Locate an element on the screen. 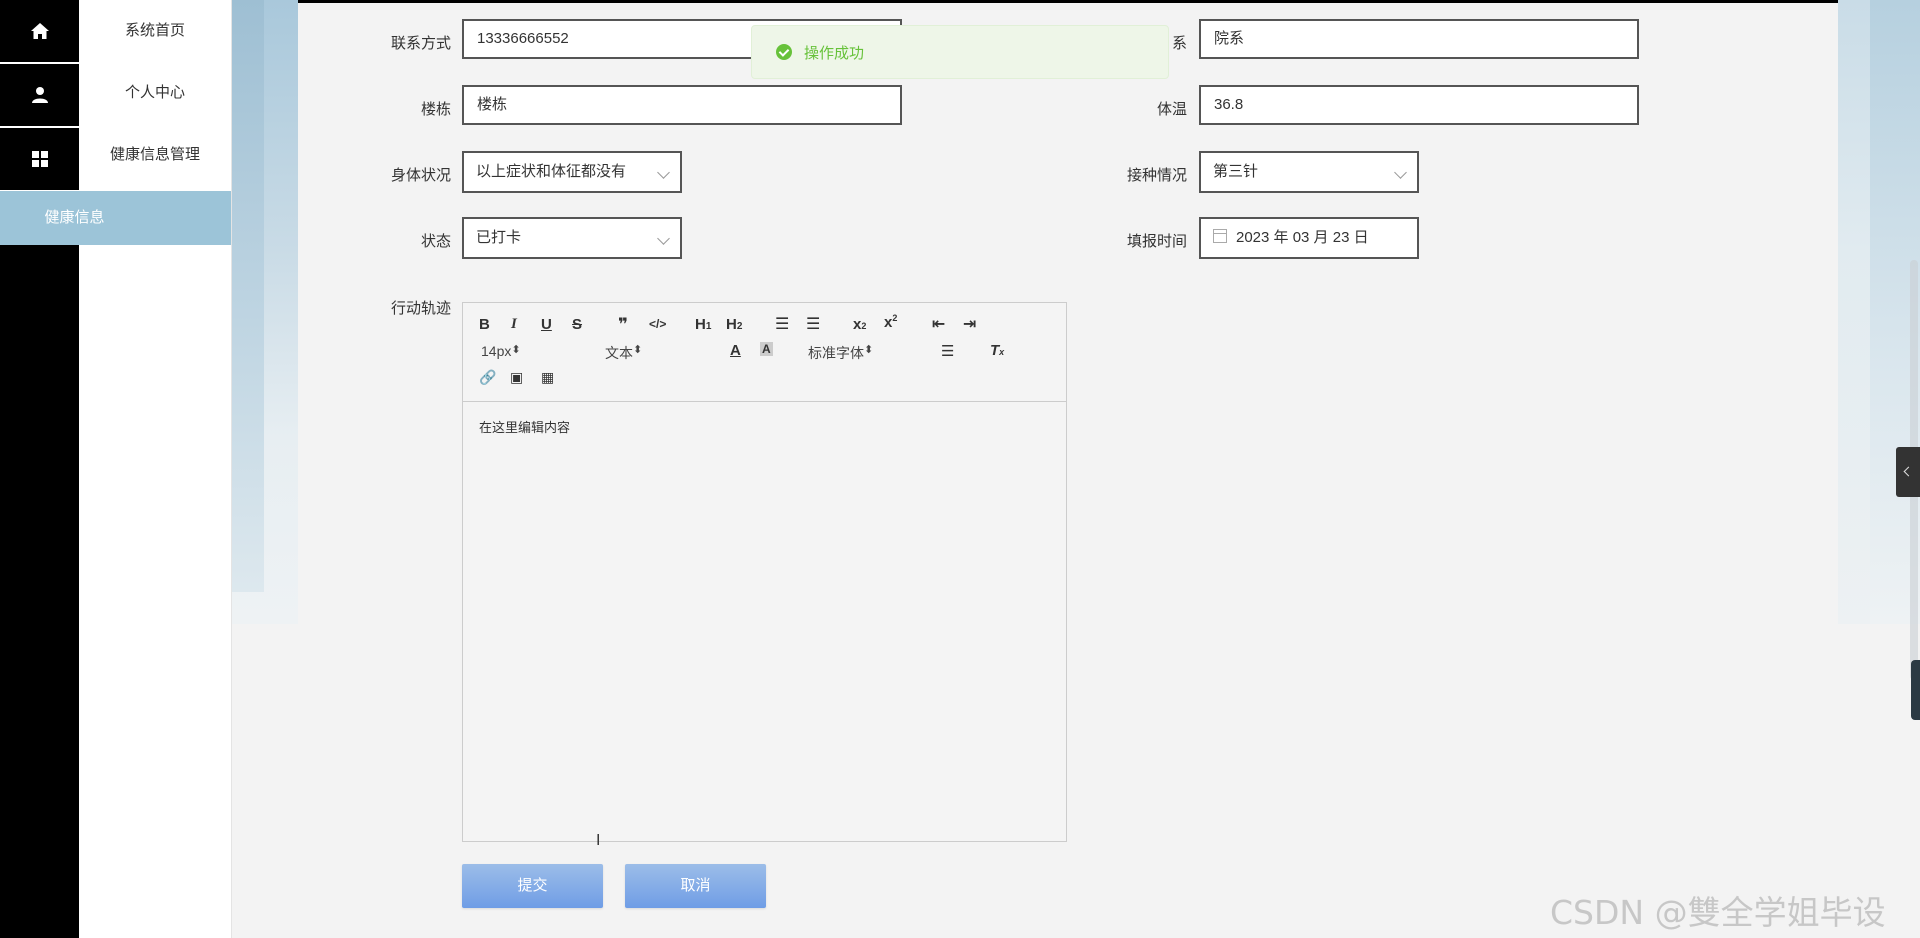  success-toast: 操作成功 is located at coordinates (960, 52).